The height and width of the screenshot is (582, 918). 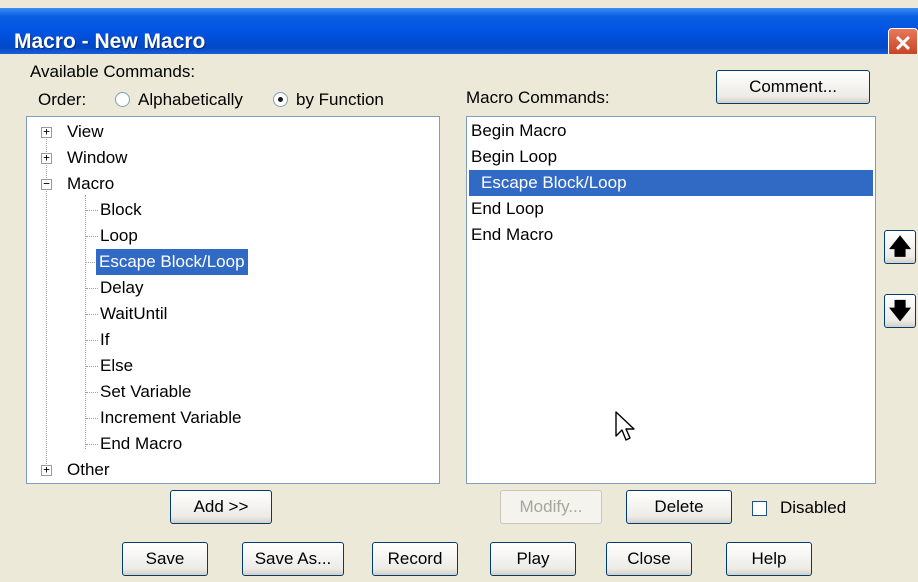 What do you see at coordinates (649, 559) in the screenshot?
I see `close-button: Close` at bounding box center [649, 559].